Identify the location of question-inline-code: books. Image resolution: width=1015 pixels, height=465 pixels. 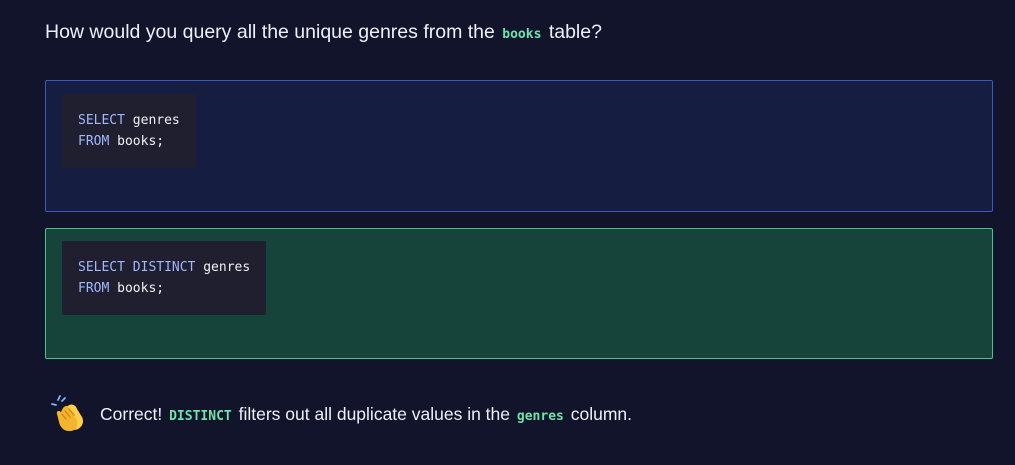
(522, 34).